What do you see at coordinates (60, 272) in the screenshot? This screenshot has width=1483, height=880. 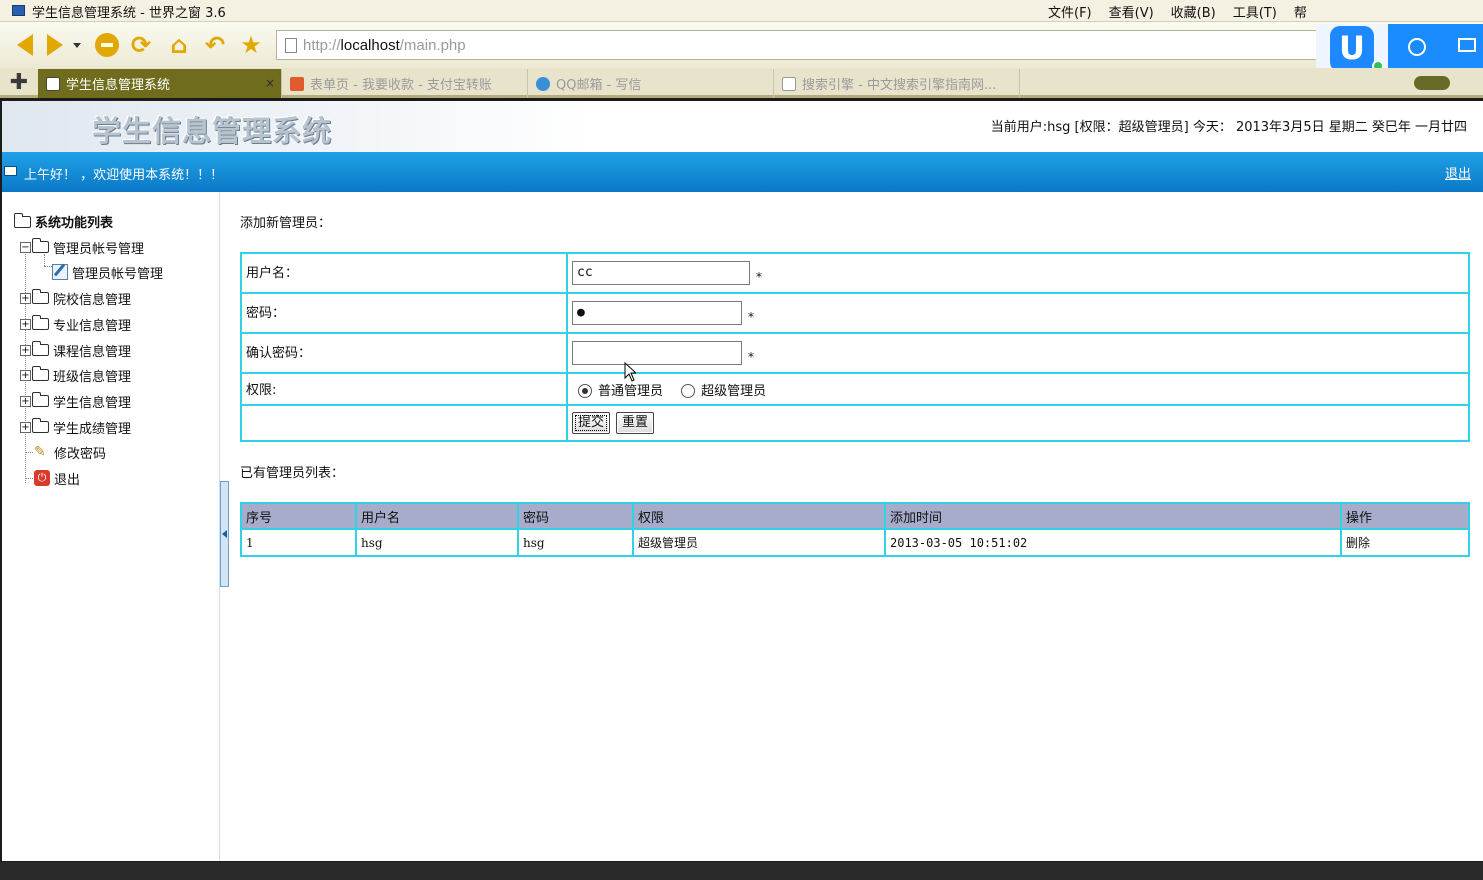 I see `edit-icon` at bounding box center [60, 272].